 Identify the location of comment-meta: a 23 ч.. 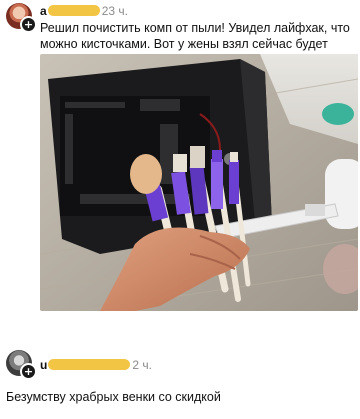
(84, 11).